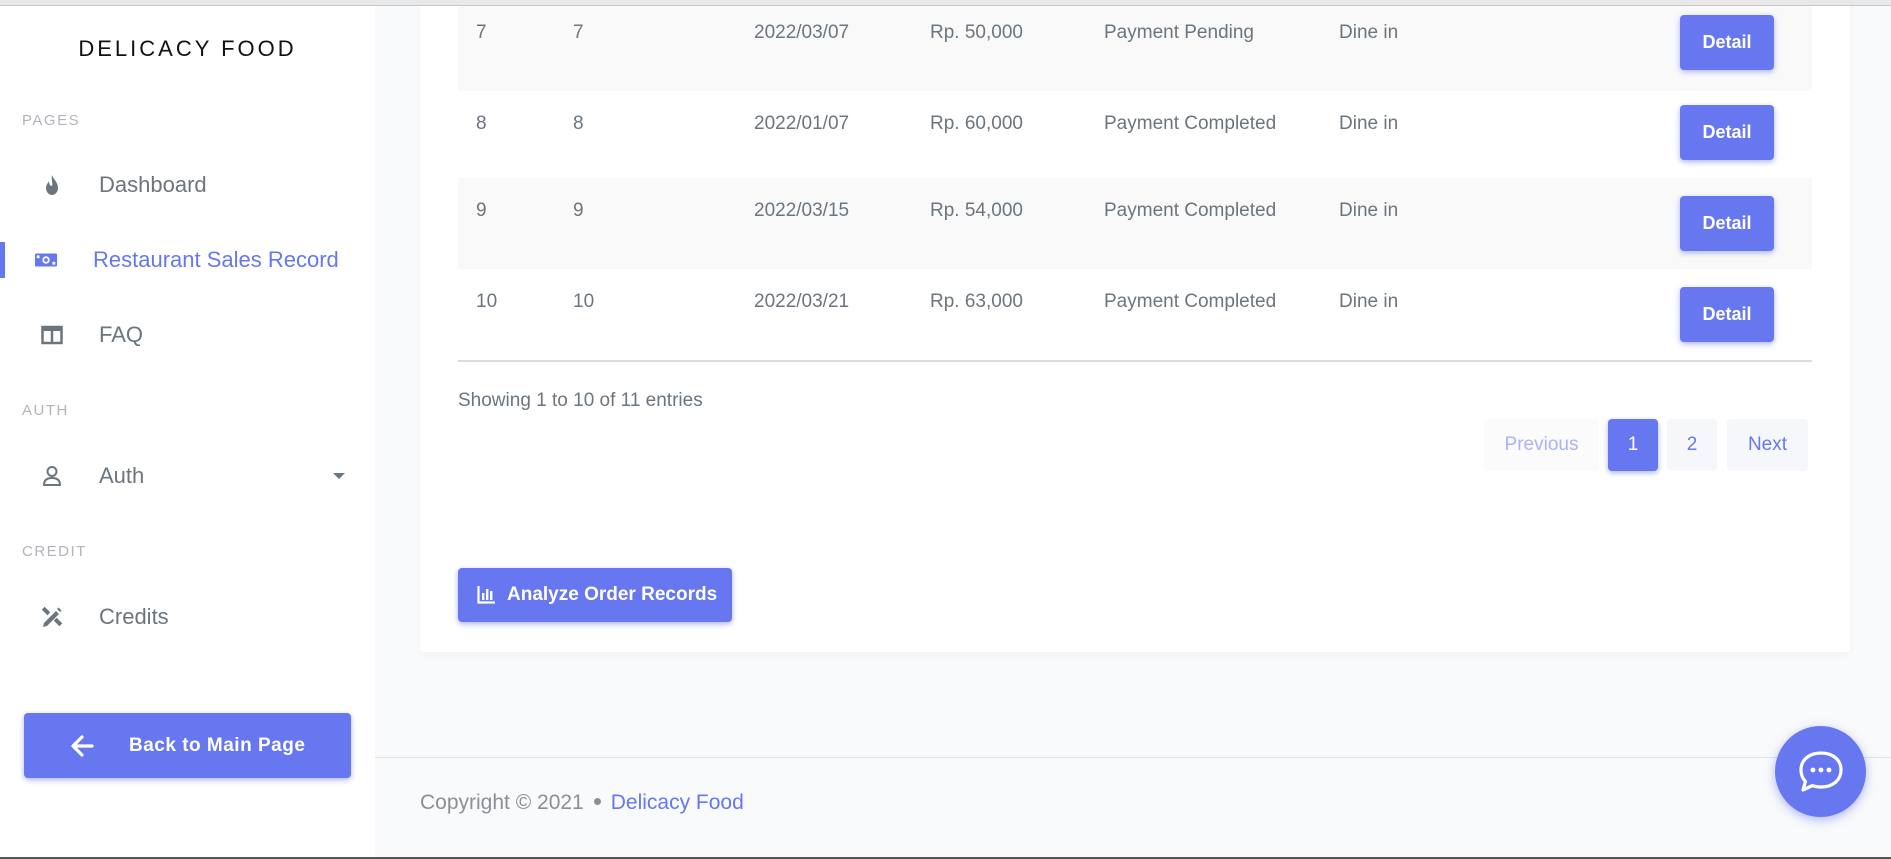 The height and width of the screenshot is (859, 1891). I want to click on sidebar-item-credits: Credits, so click(187, 617).